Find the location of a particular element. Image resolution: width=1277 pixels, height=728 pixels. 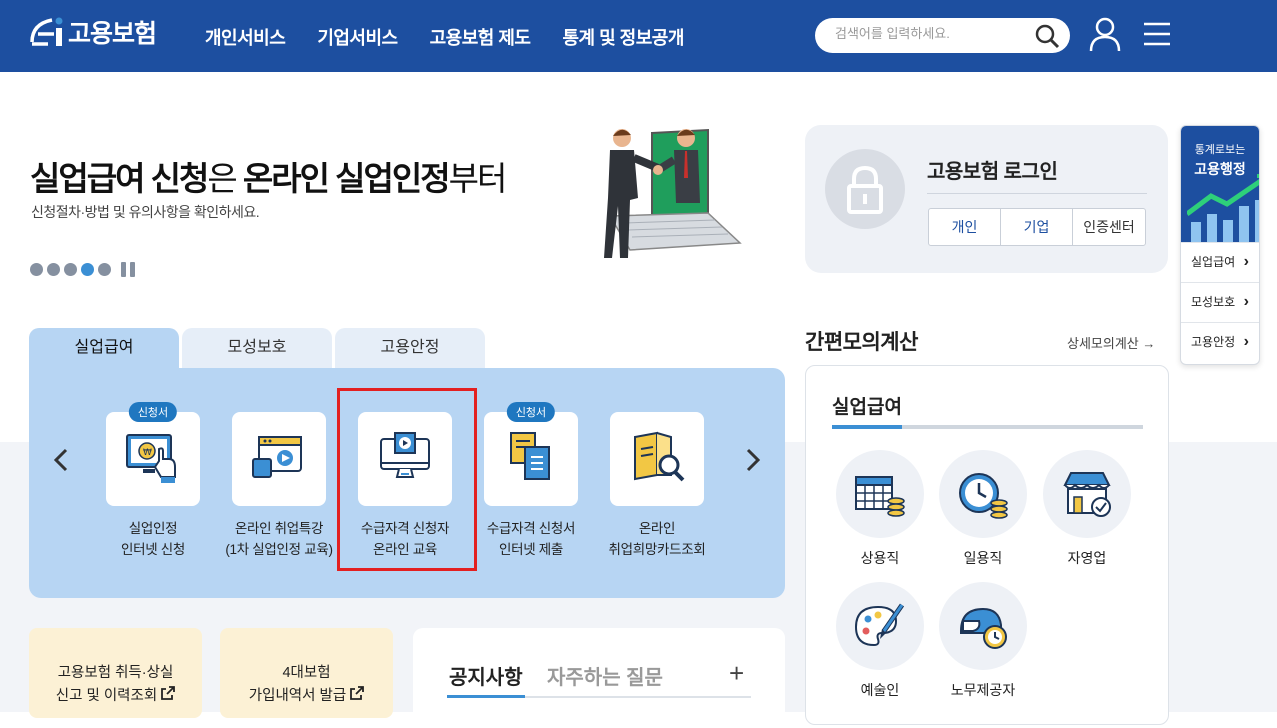

nav-system: 고용보험 제도 is located at coordinates (480, 37).